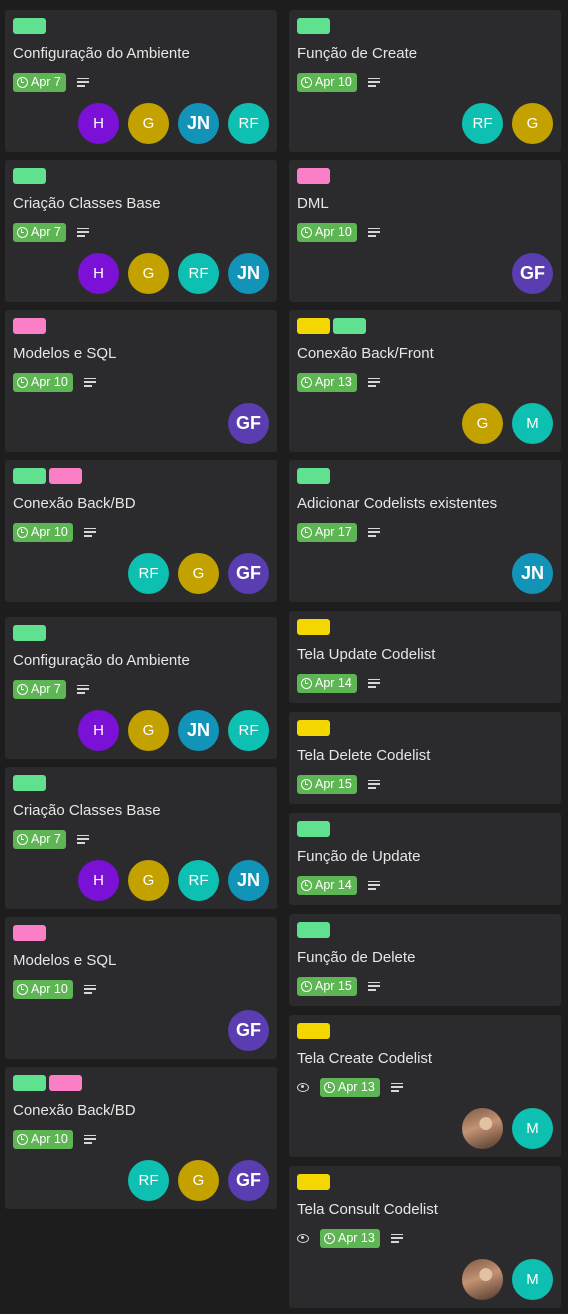  I want to click on card: Adicionar Codelists existentes Apr 17 JN, so click(425, 531).